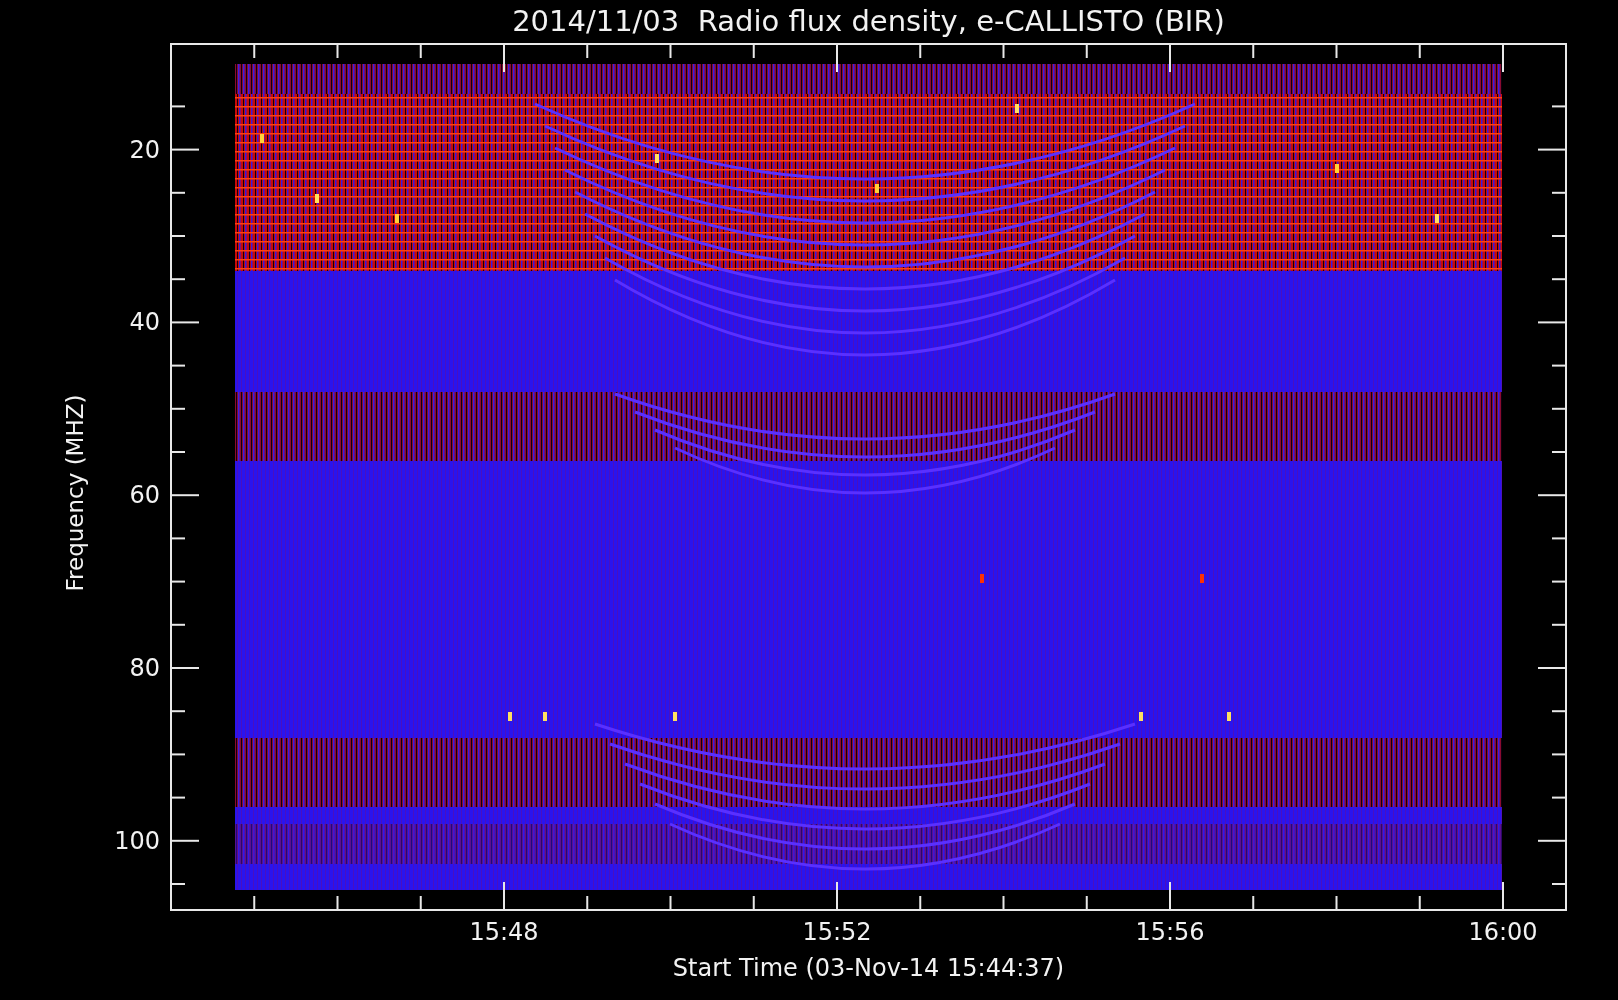 The height and width of the screenshot is (1000, 1618). I want to click on tick-label: 15:56, so click(1170, 932).